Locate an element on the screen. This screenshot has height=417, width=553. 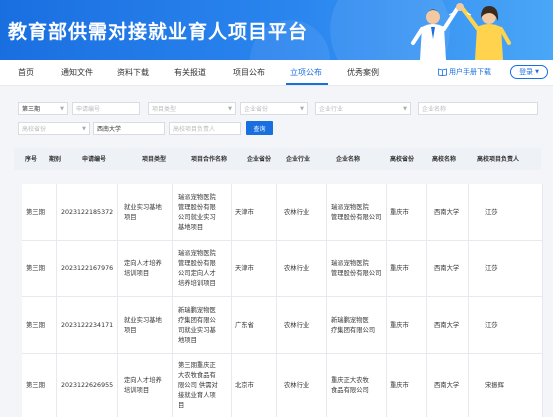
row-name-line: 公司就业实习 is located at coordinates (197, 217).